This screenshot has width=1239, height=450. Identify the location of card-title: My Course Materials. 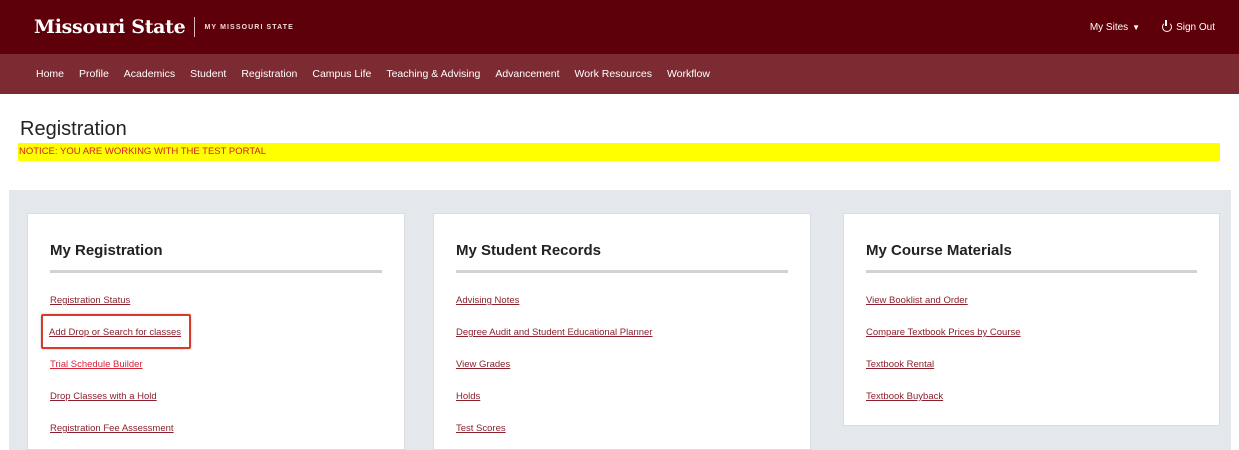
(939, 250).